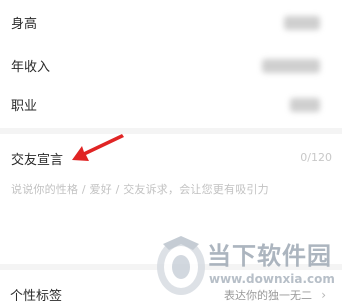  Describe the element at coordinates (36, 296) in the screenshot. I see `tags-label: 个性标签` at that location.